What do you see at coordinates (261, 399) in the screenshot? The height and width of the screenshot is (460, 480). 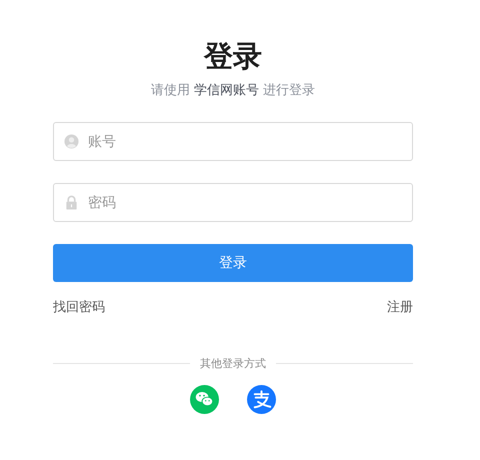 I see `alipay-icon` at bounding box center [261, 399].